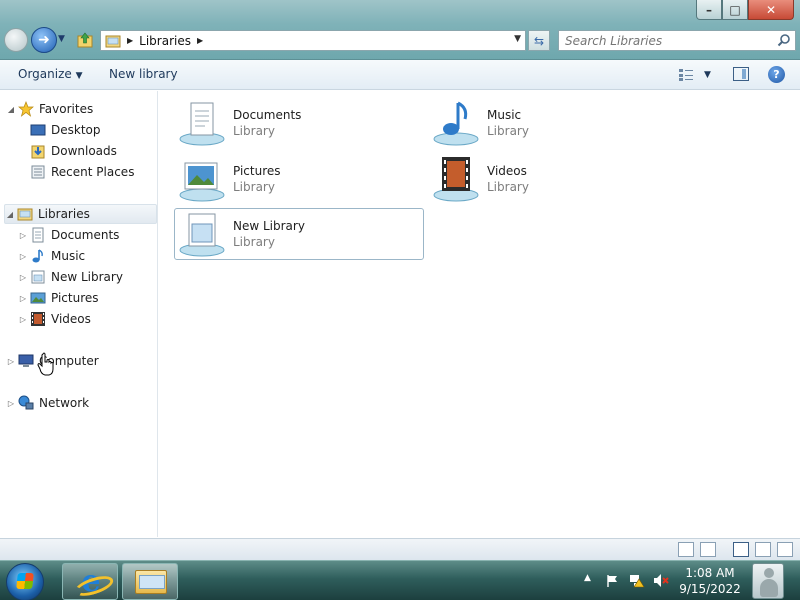 The image size is (800, 600). What do you see at coordinates (637, 580) in the screenshot?
I see `network-status-icon` at bounding box center [637, 580].